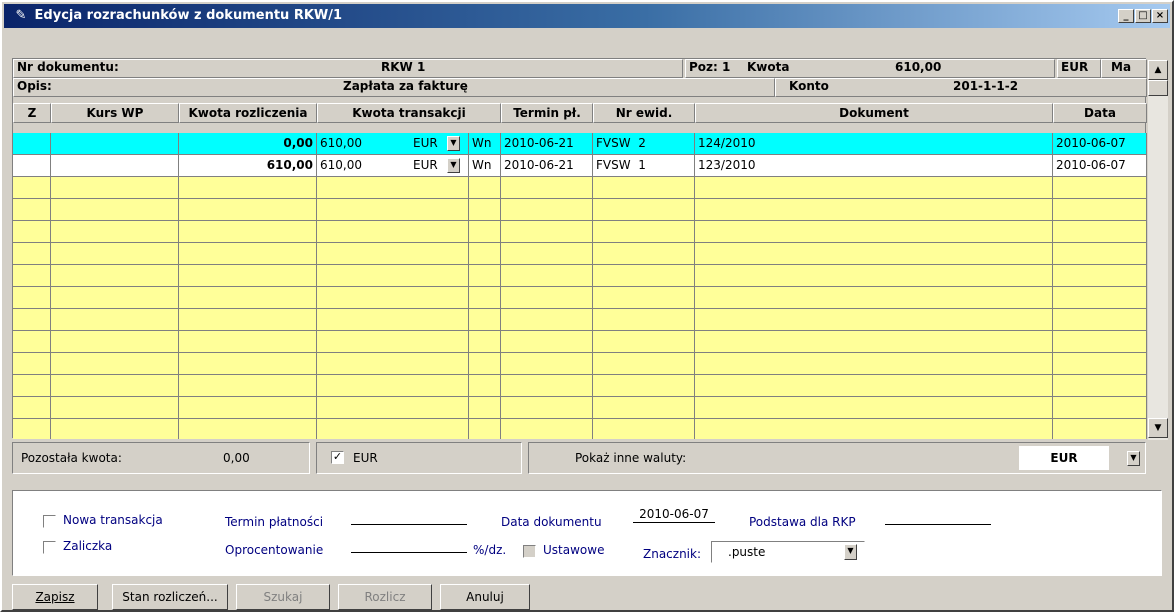  Describe the element at coordinates (529, 551) in the screenshot. I see `statutory-checkbox` at that location.